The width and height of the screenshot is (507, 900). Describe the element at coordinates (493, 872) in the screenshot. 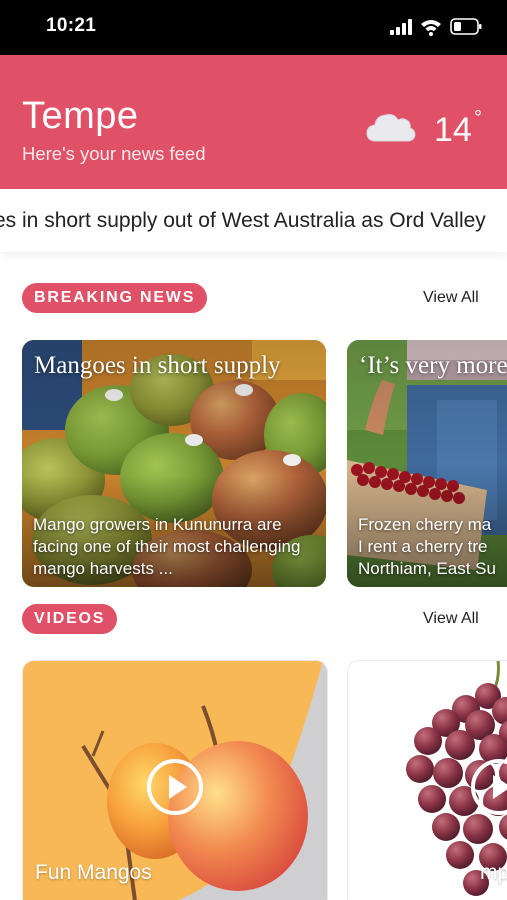

I see `video-card-title: mp` at that location.